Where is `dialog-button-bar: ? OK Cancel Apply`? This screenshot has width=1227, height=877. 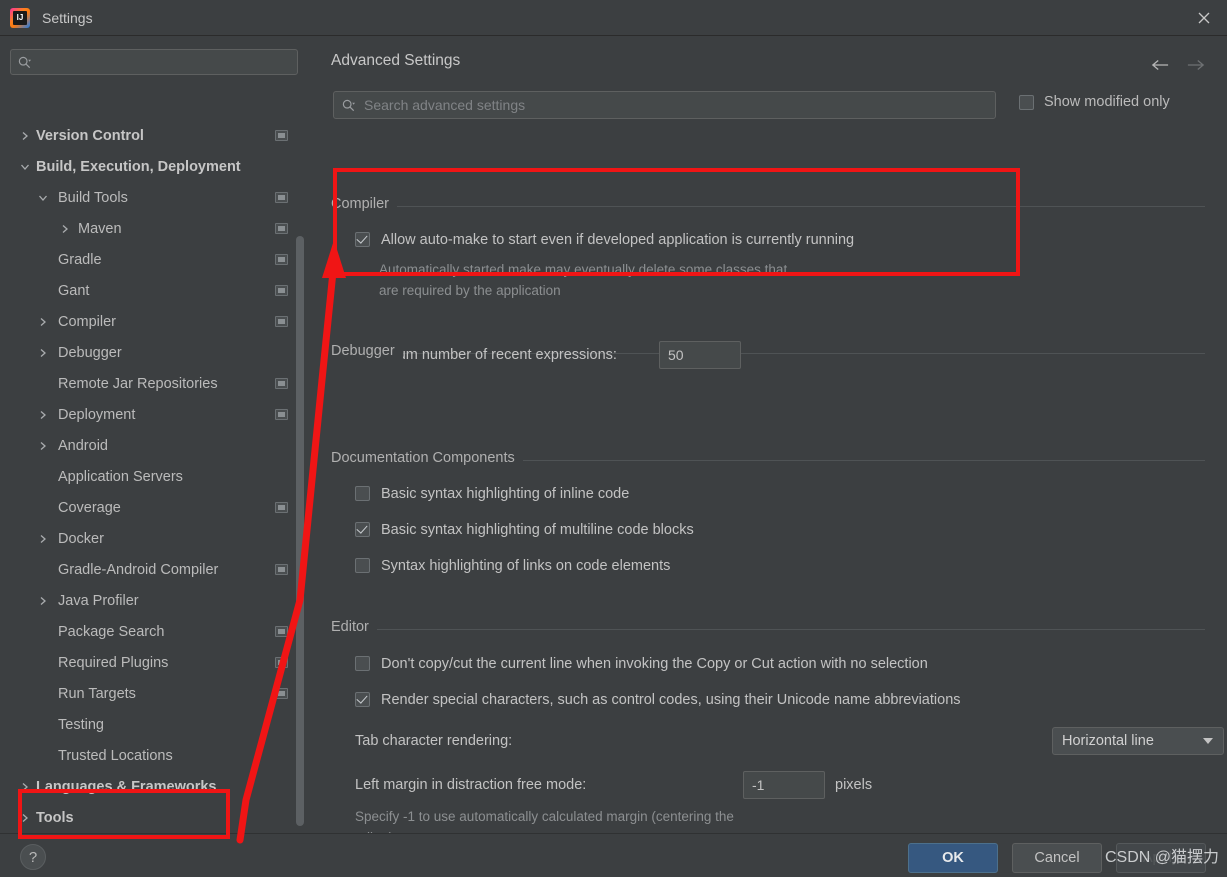
dialog-button-bar: ? OK Cancel Apply is located at coordinates (613, 855).